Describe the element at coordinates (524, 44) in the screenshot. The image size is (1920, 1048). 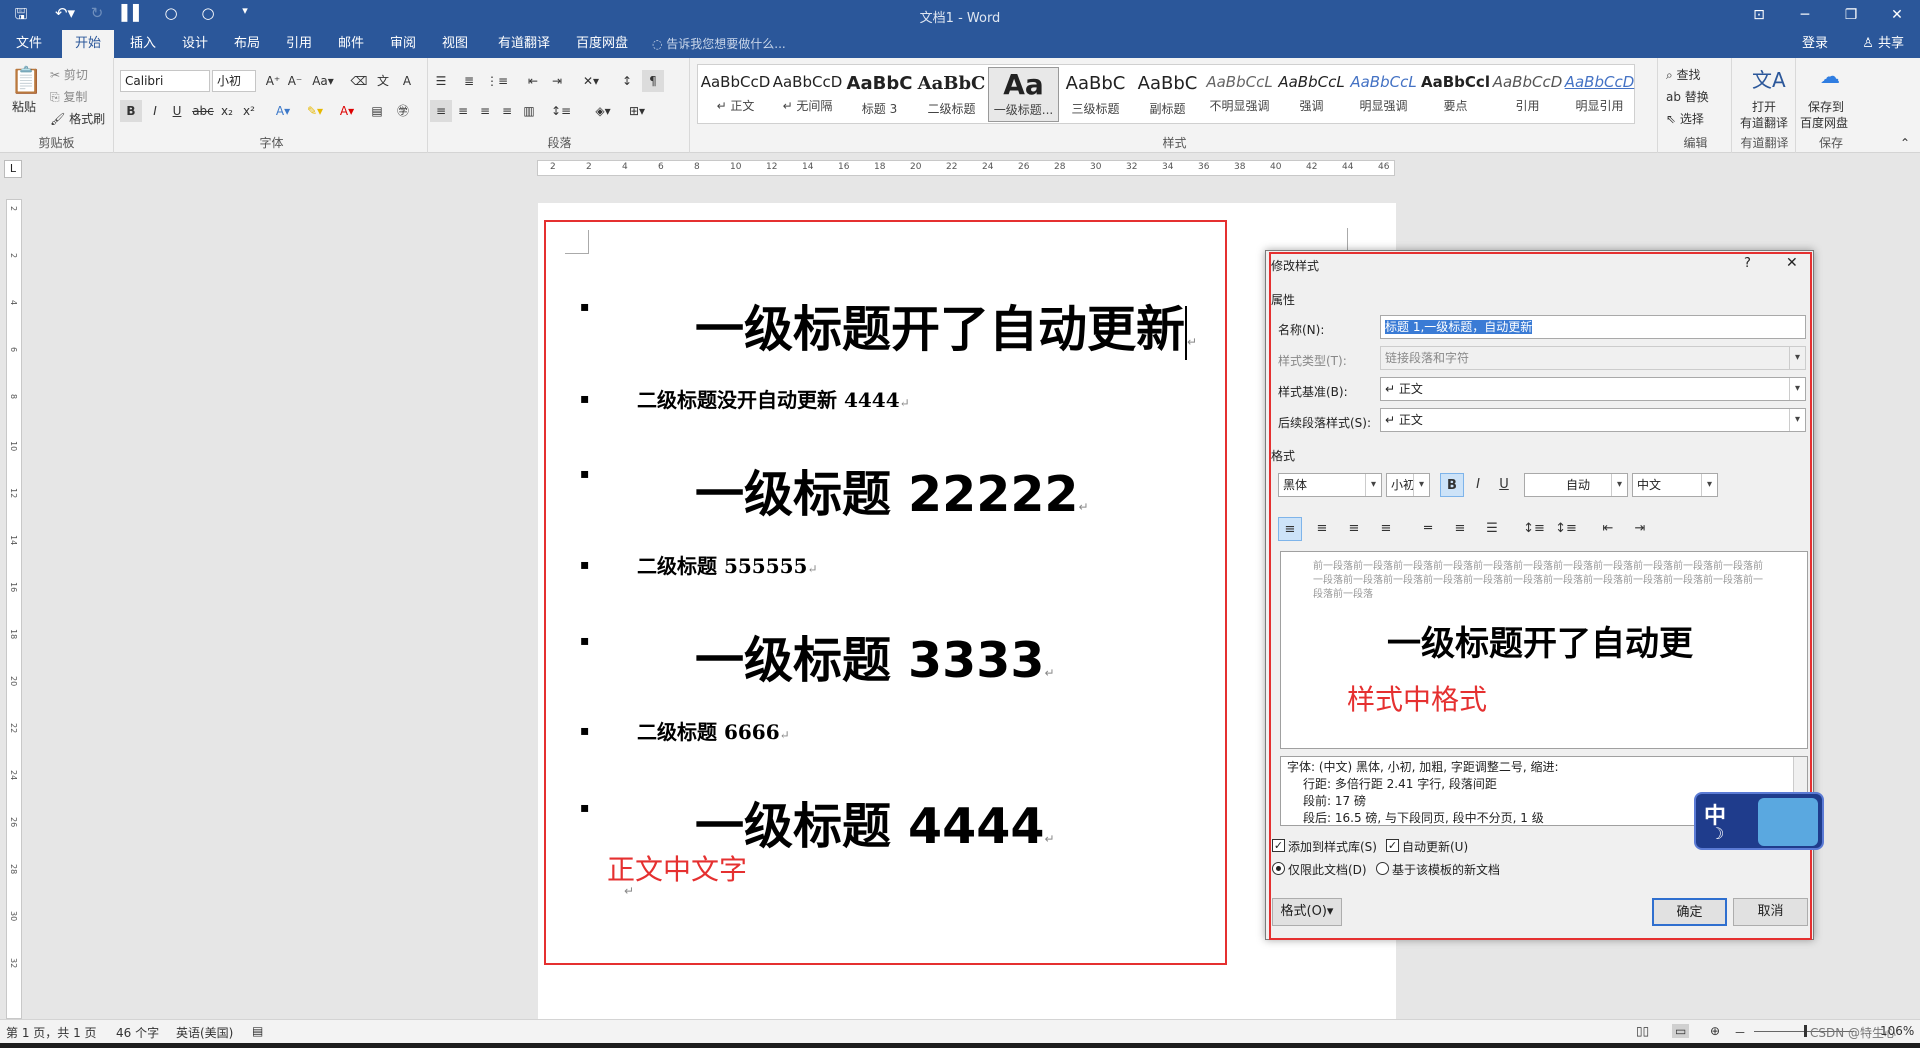
I see `tab-youdao: 有道翻译` at that location.